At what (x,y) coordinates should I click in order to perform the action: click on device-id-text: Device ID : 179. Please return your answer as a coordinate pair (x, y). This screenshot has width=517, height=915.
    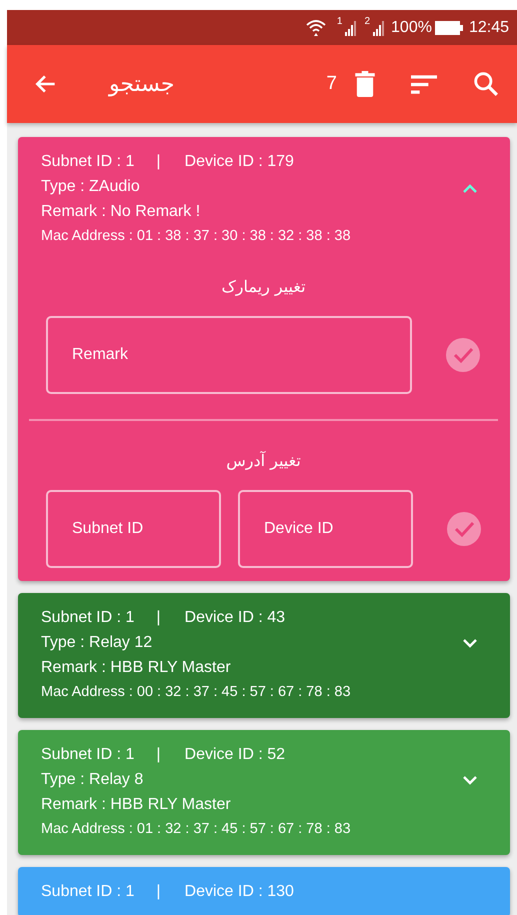
    Looking at the image, I should click on (239, 161).